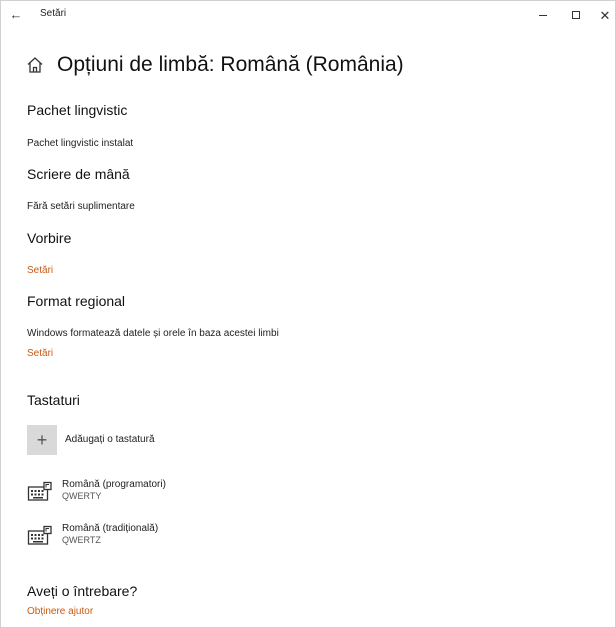  I want to click on keyboards-title: Tastaturi, so click(53, 400).